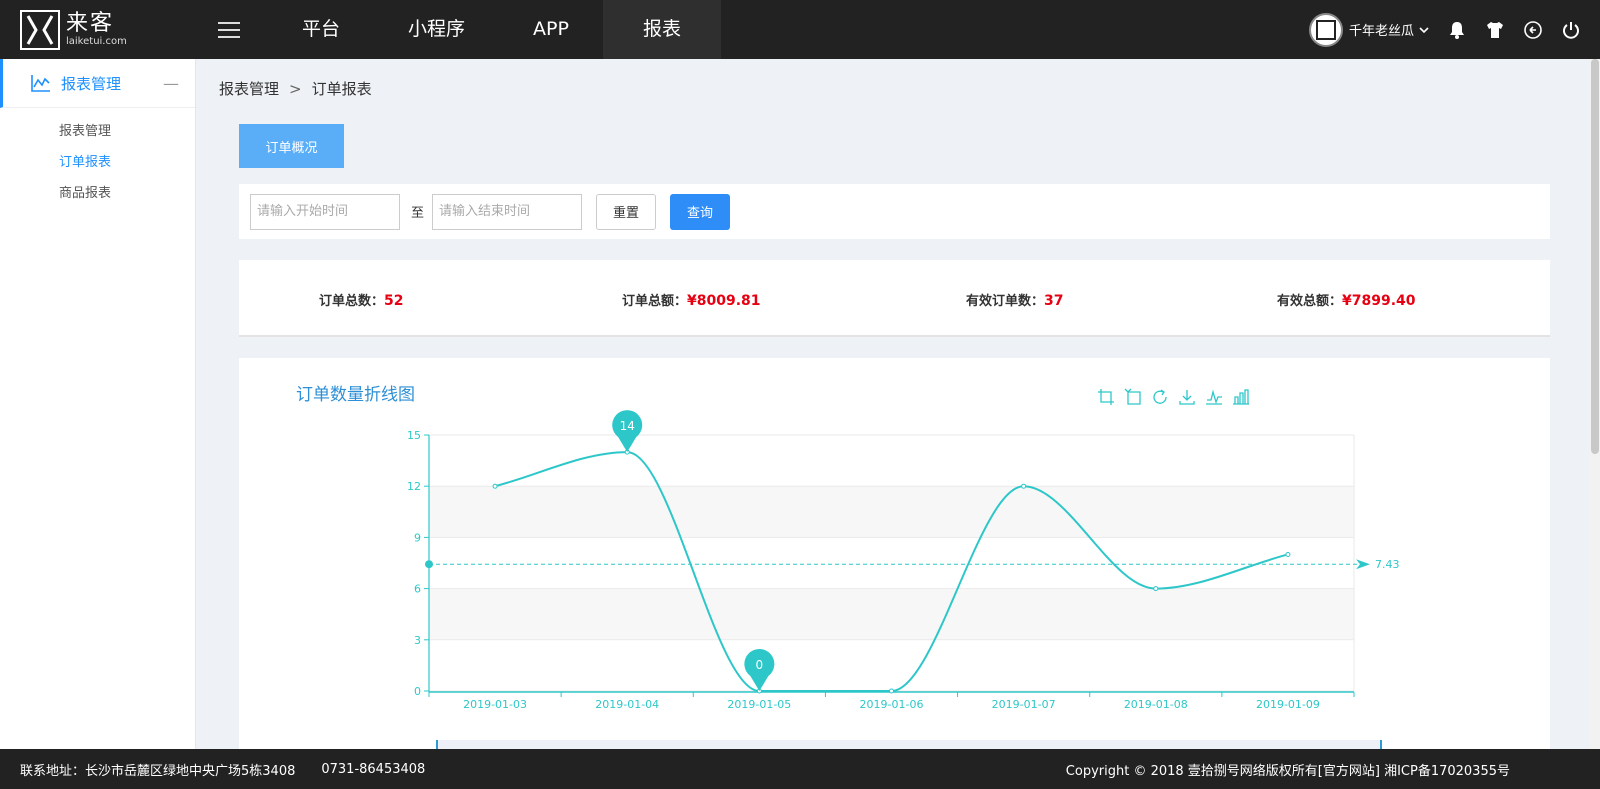  What do you see at coordinates (417, 589) in the screenshot?
I see `y-tick-label: 6` at bounding box center [417, 589].